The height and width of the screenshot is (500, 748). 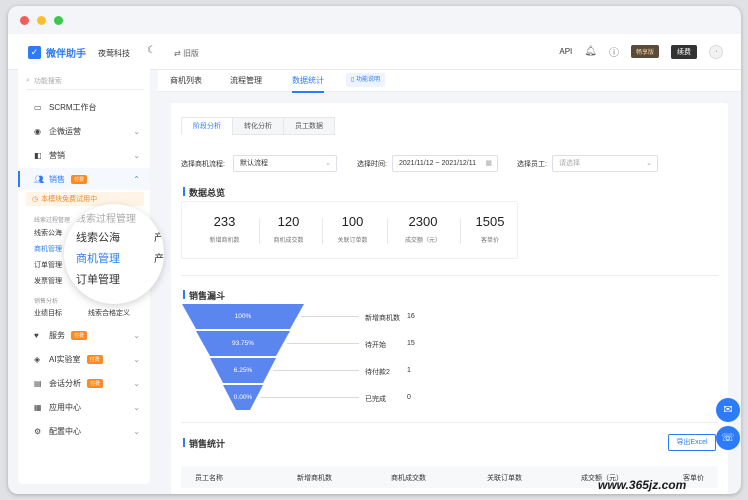 I want to click on help-tab-label: 功能说明, so click(x=367, y=80).